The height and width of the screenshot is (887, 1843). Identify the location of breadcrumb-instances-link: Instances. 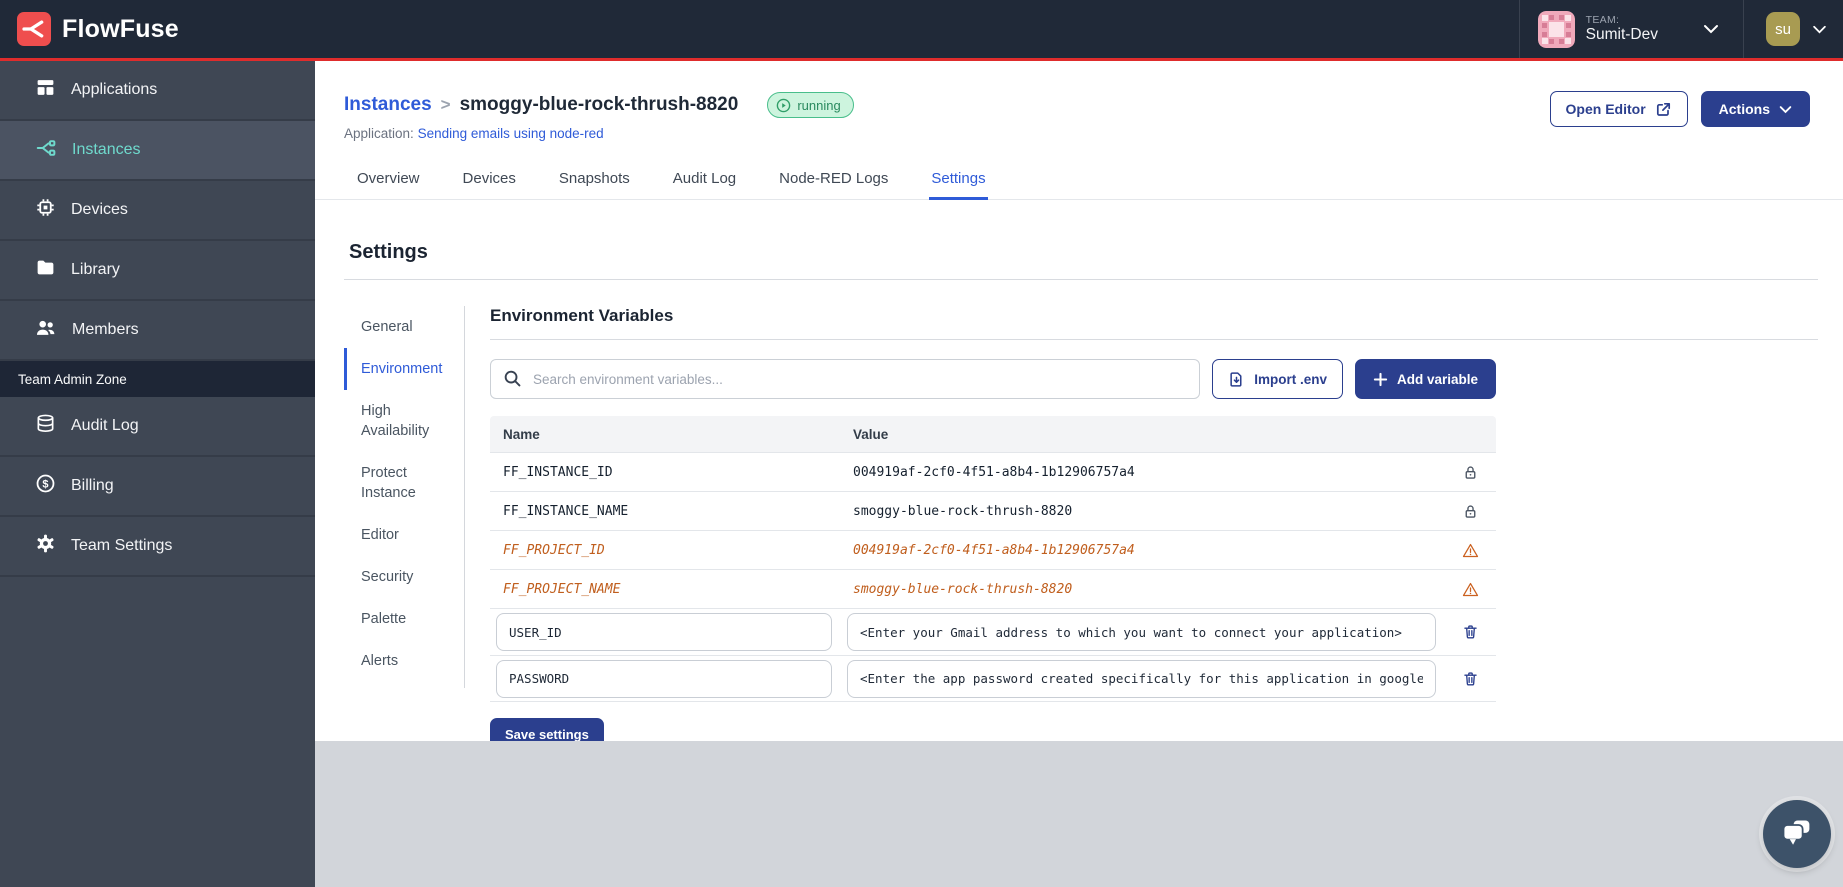
(388, 105).